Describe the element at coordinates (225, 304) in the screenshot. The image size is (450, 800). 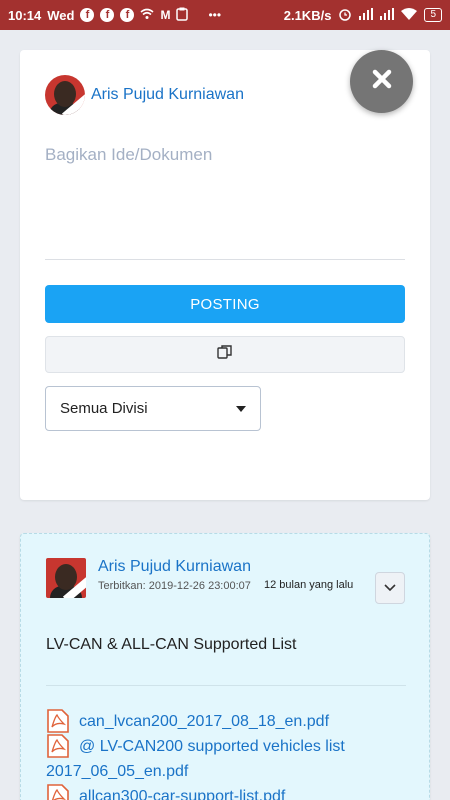
I see `posting-button: POSTING` at that location.